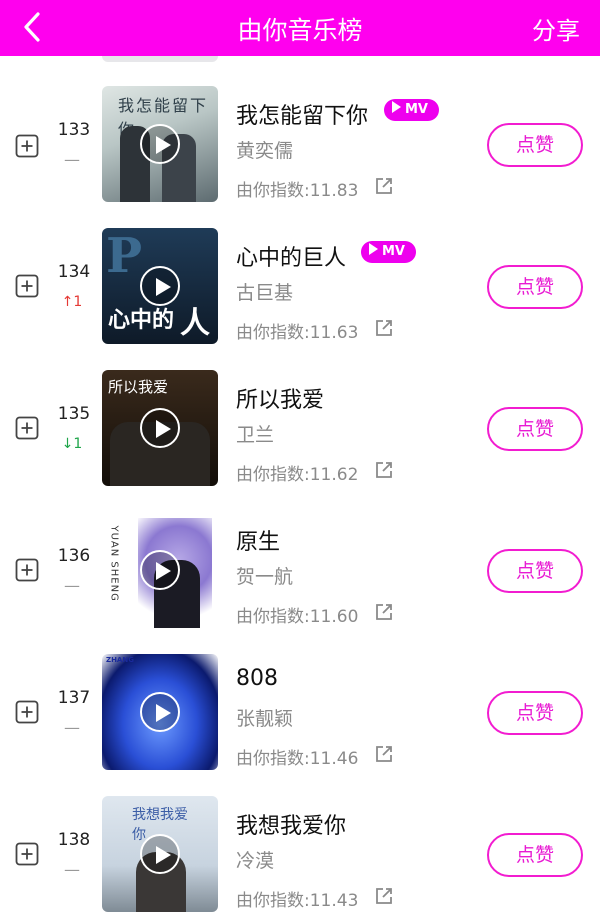 The width and height of the screenshot is (600, 924). What do you see at coordinates (74, 272) in the screenshot?
I see `rank-number: 134` at bounding box center [74, 272].